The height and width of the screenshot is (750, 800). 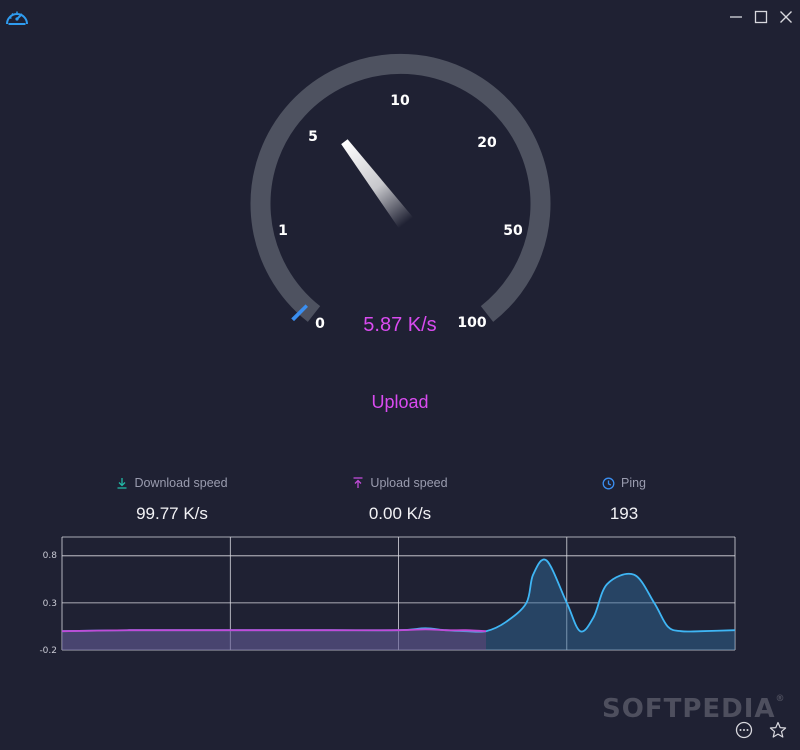 What do you see at coordinates (513, 231) in the screenshot?
I see `gauge-label-50: 50` at bounding box center [513, 231].